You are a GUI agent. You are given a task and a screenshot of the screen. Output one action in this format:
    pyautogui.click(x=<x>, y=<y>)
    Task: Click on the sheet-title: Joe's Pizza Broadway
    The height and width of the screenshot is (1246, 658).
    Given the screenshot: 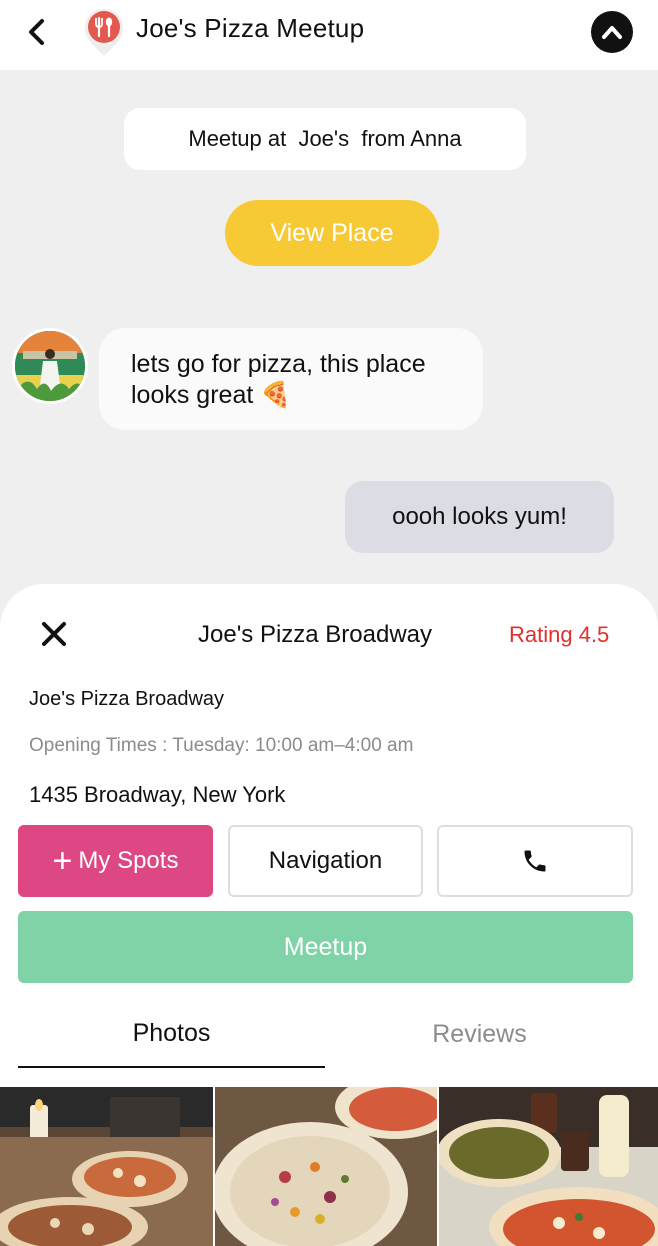 What is the action you would take?
    pyautogui.click(x=315, y=634)
    